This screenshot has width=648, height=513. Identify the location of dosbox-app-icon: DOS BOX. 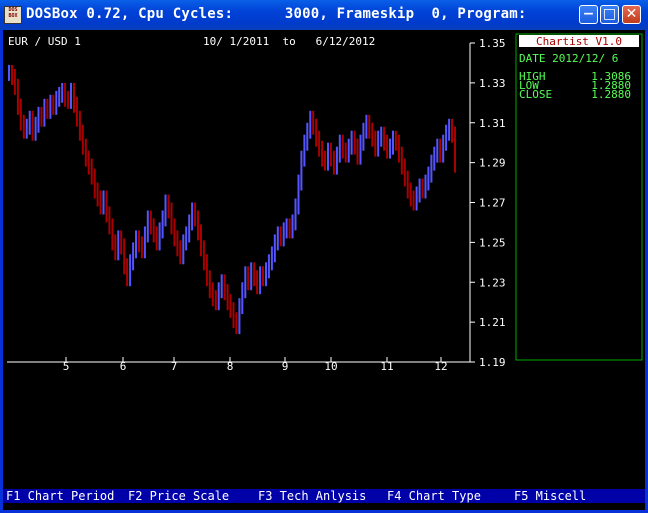
(13, 15).